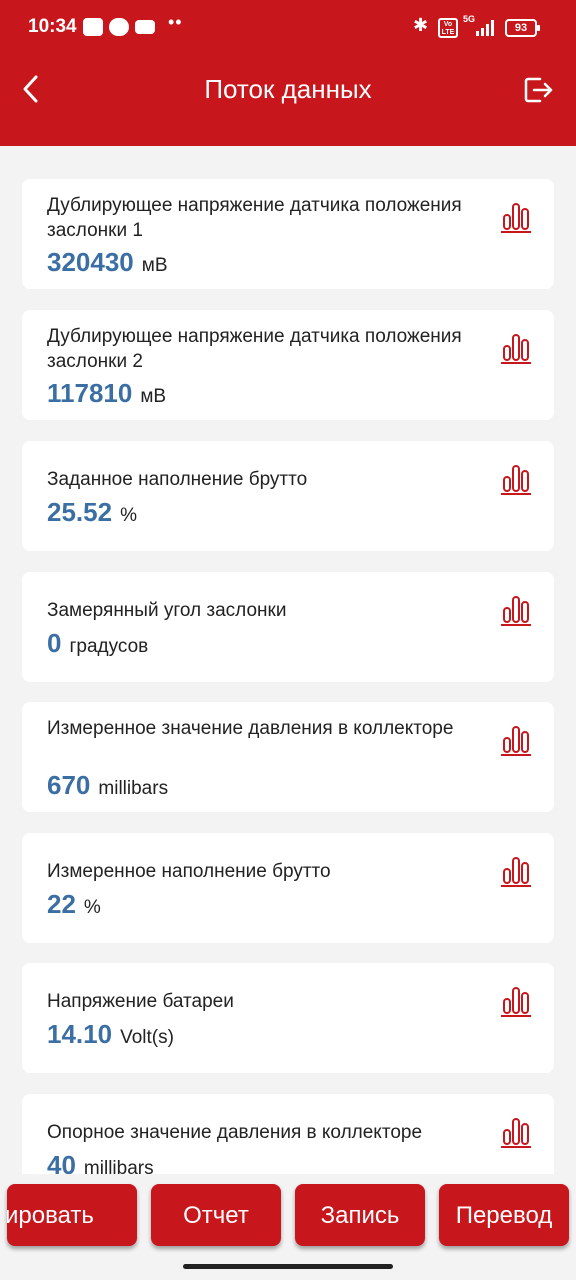  What do you see at coordinates (189, 871) in the screenshot?
I see `parameter-name: Измеренное наполнение брутто` at bounding box center [189, 871].